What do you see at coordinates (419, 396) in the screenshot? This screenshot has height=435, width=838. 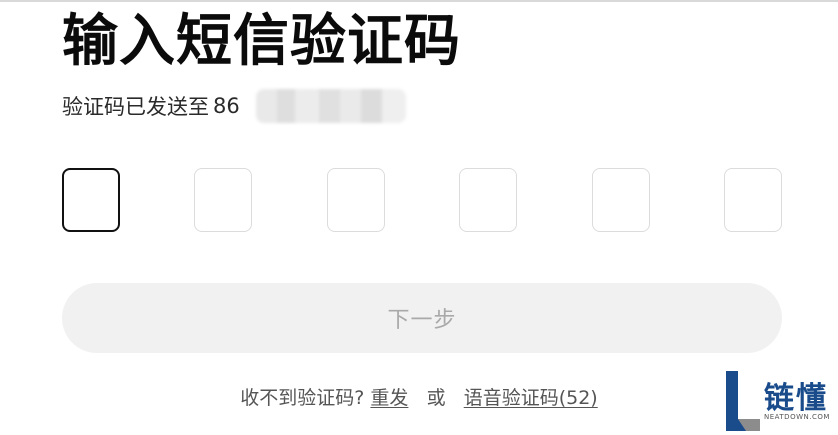 I see `resend-row: 收不到验证码? 重发 或 语音验证码(52)` at bounding box center [419, 396].